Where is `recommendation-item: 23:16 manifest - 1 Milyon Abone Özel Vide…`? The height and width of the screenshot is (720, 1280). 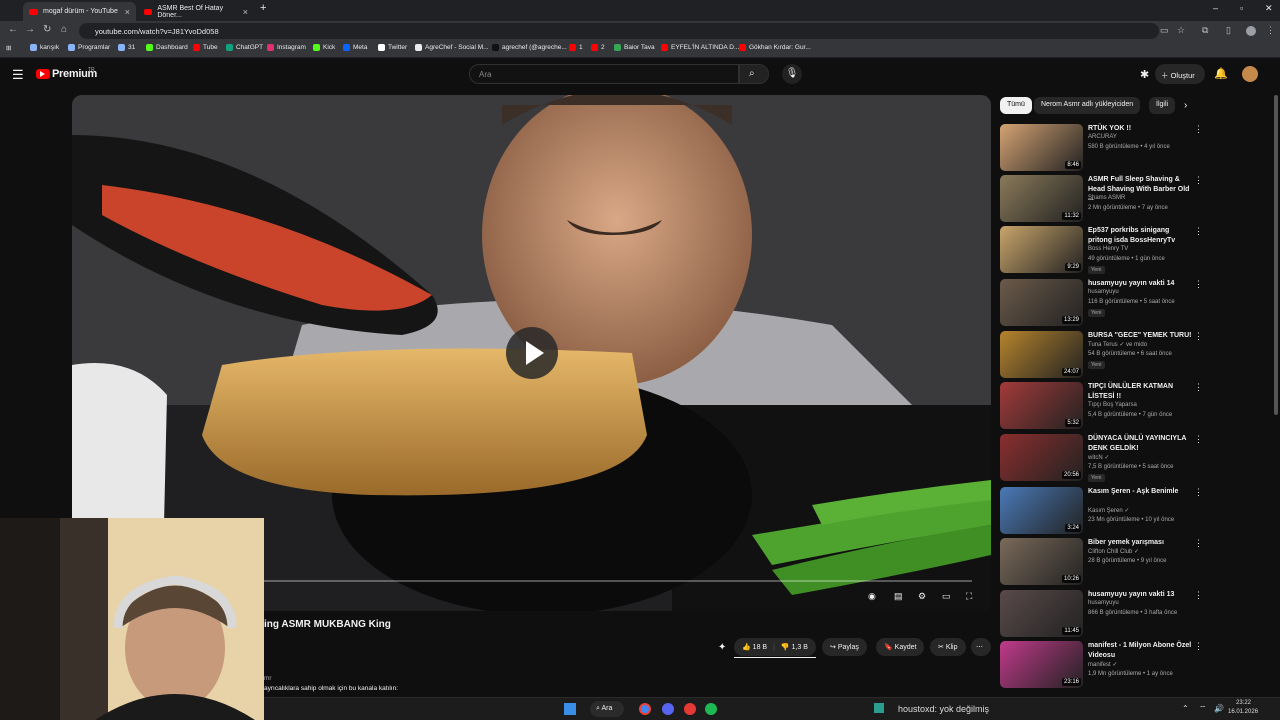
recommendation-item: 23:16 manifest - 1 Milyon Abone Özel Vide… is located at coordinates (1120, 665).